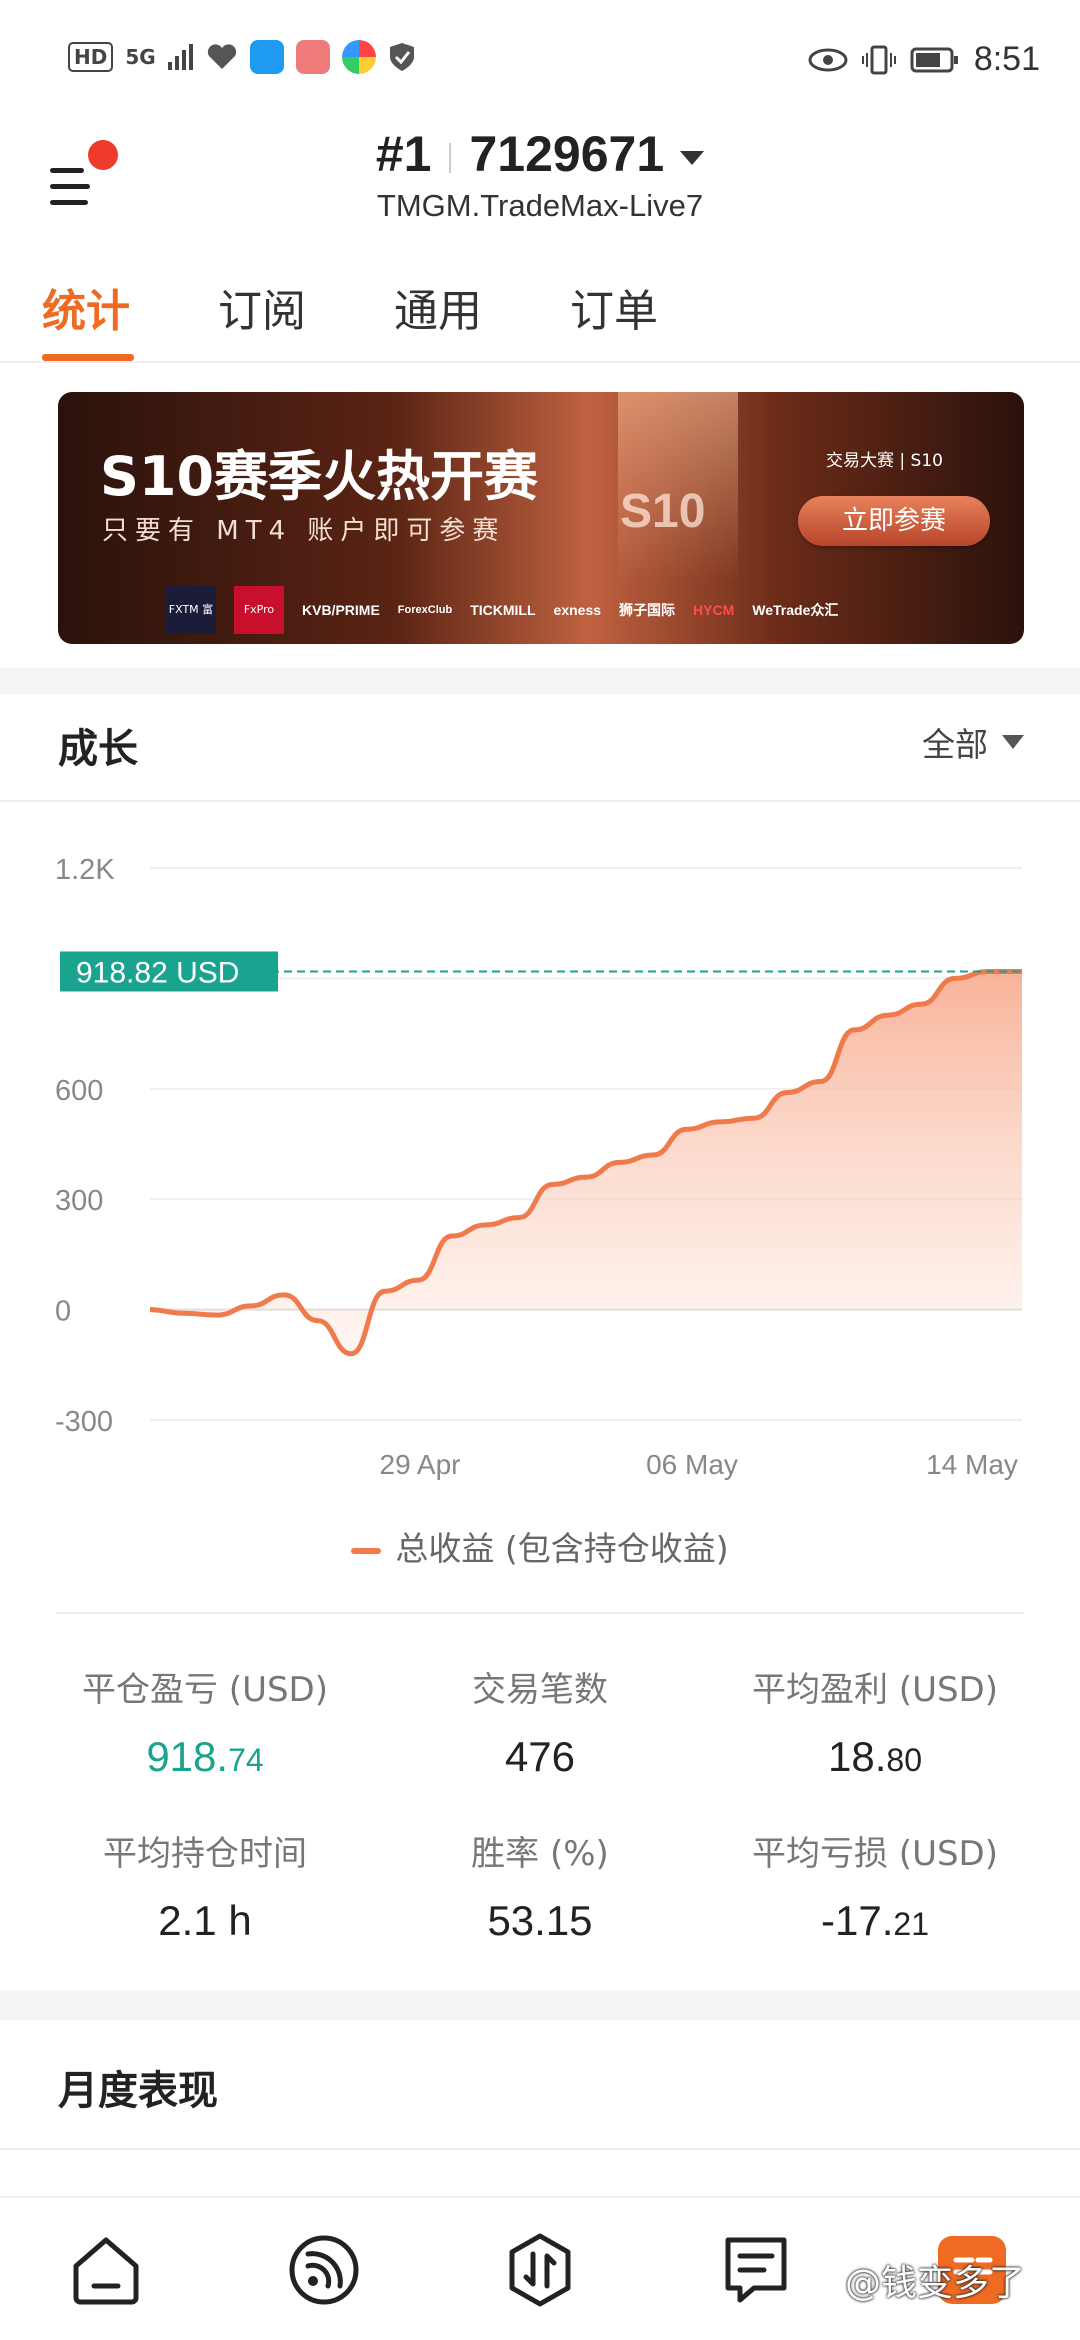 This screenshot has height=2340, width=1080. What do you see at coordinates (79, 1201) in the screenshot?
I see `y-tick-label: 300` at bounding box center [79, 1201].